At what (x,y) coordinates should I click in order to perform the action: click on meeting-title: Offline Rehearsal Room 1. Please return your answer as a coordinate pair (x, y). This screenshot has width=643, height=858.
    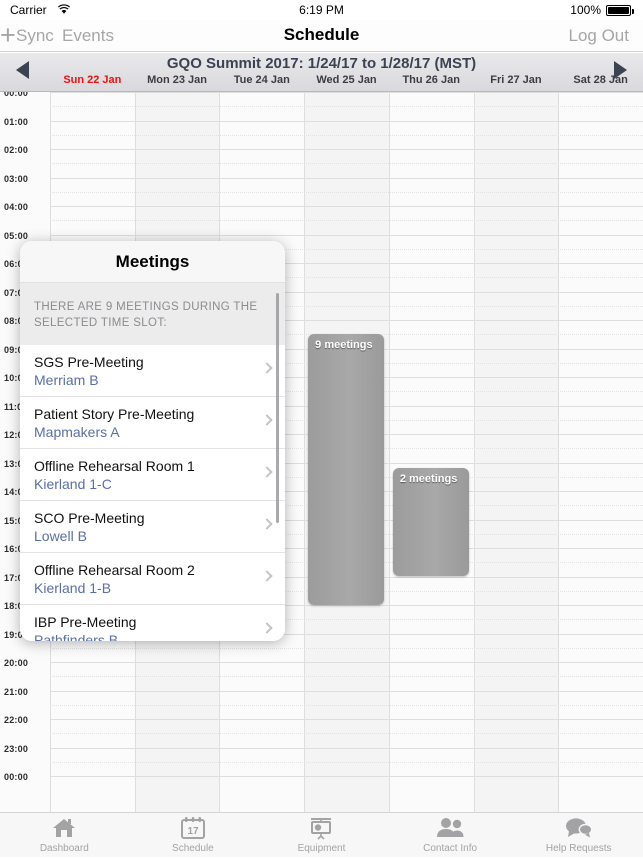
    Looking at the image, I should click on (114, 466).